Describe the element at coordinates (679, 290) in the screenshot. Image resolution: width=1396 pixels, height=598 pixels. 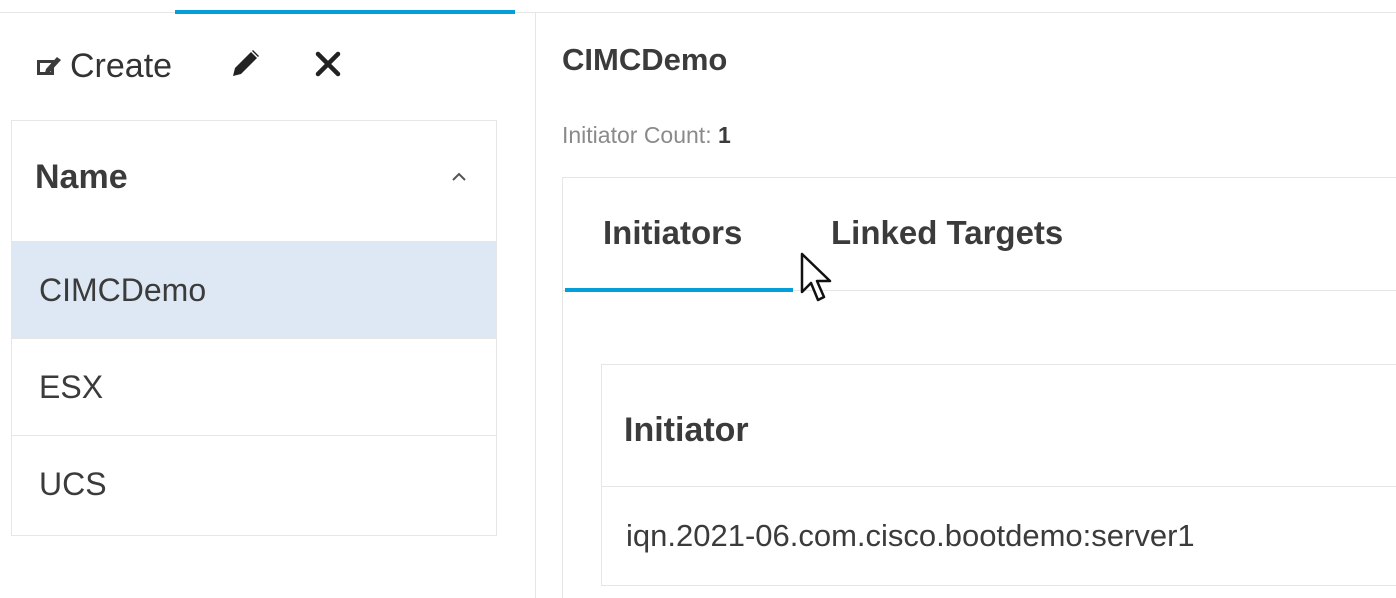
I see `active-tab-indicator` at that location.